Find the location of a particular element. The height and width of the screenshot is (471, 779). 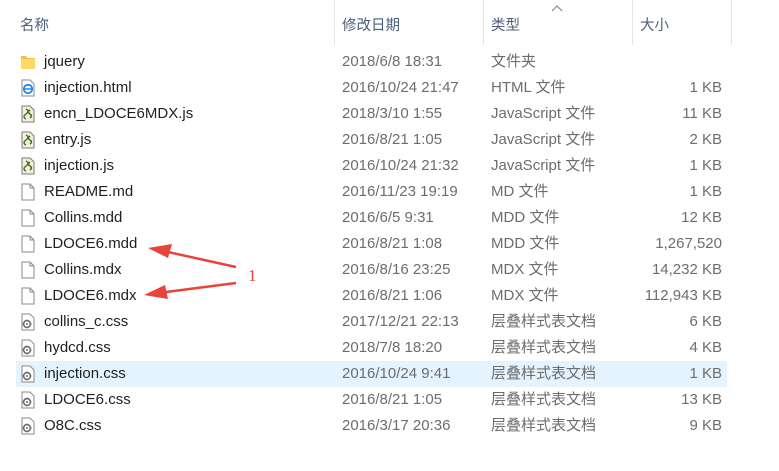

file-name: Collins.mdd is located at coordinates (83, 217).